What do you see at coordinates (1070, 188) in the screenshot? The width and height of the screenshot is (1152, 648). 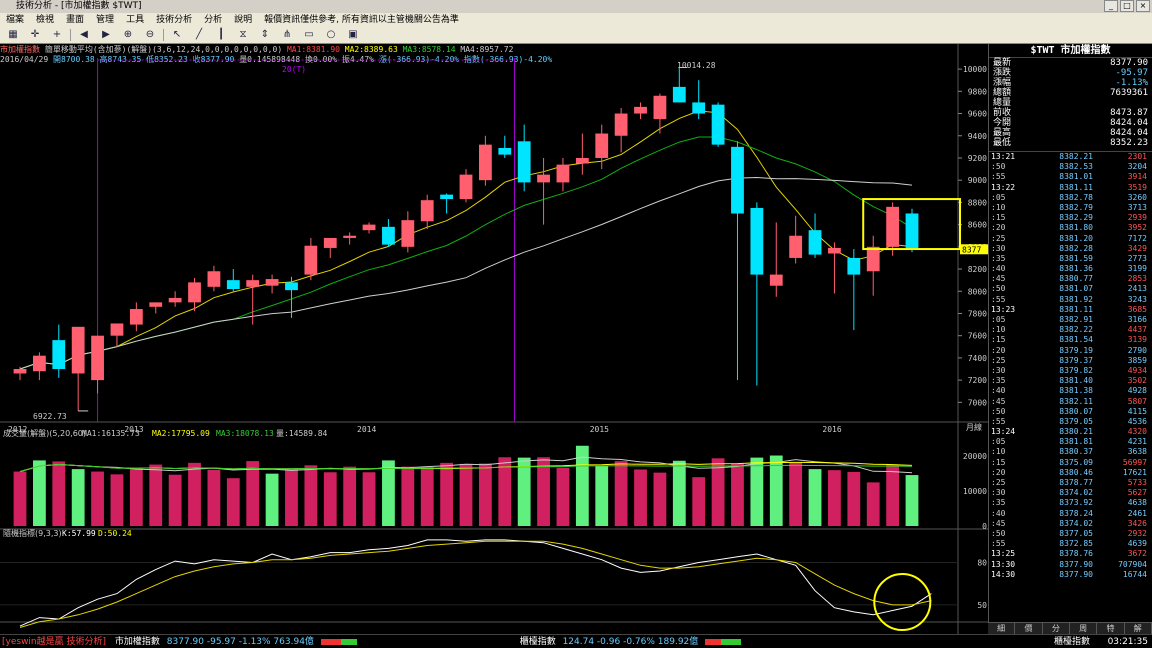 I see `tick-row: 13:22 8381.11 3519` at bounding box center [1070, 188].